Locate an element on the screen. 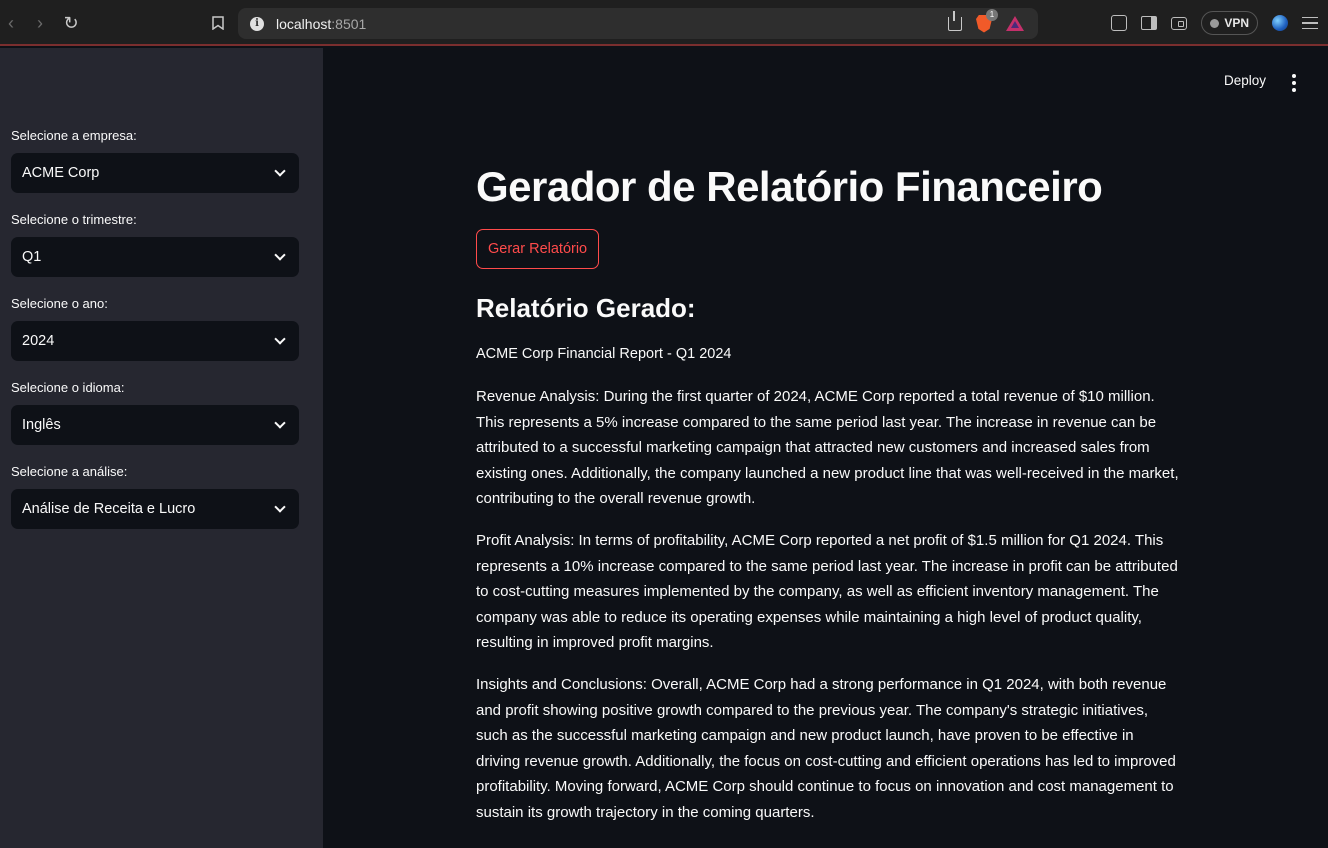 This screenshot has height=848, width=1328. year-value: 2024 is located at coordinates (38, 341).